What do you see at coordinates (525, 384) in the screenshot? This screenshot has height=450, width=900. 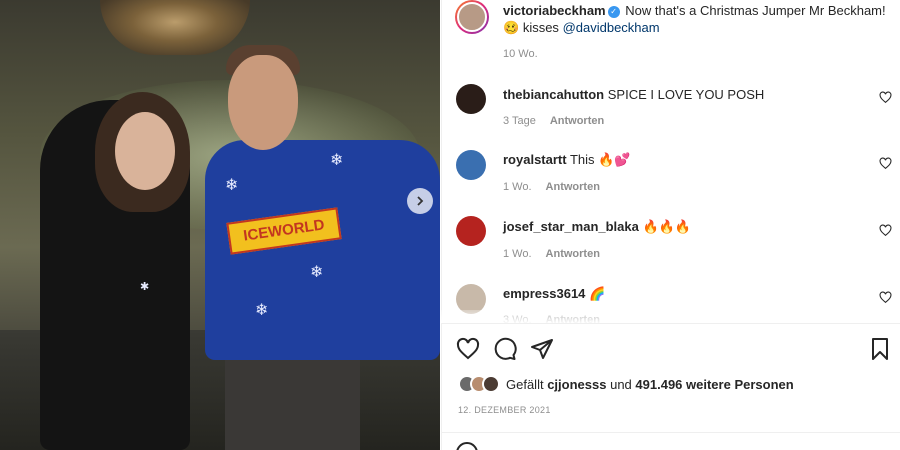 I see `likes-prefix: Gefällt` at bounding box center [525, 384].